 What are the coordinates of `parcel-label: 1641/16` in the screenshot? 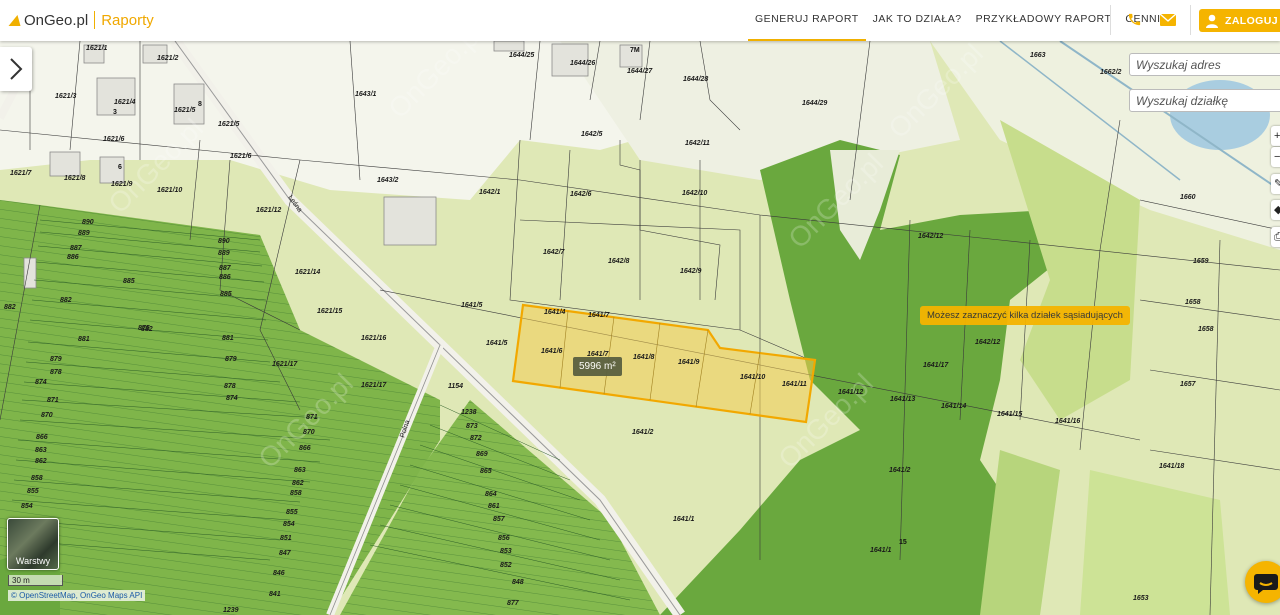 It's located at (1067, 421).